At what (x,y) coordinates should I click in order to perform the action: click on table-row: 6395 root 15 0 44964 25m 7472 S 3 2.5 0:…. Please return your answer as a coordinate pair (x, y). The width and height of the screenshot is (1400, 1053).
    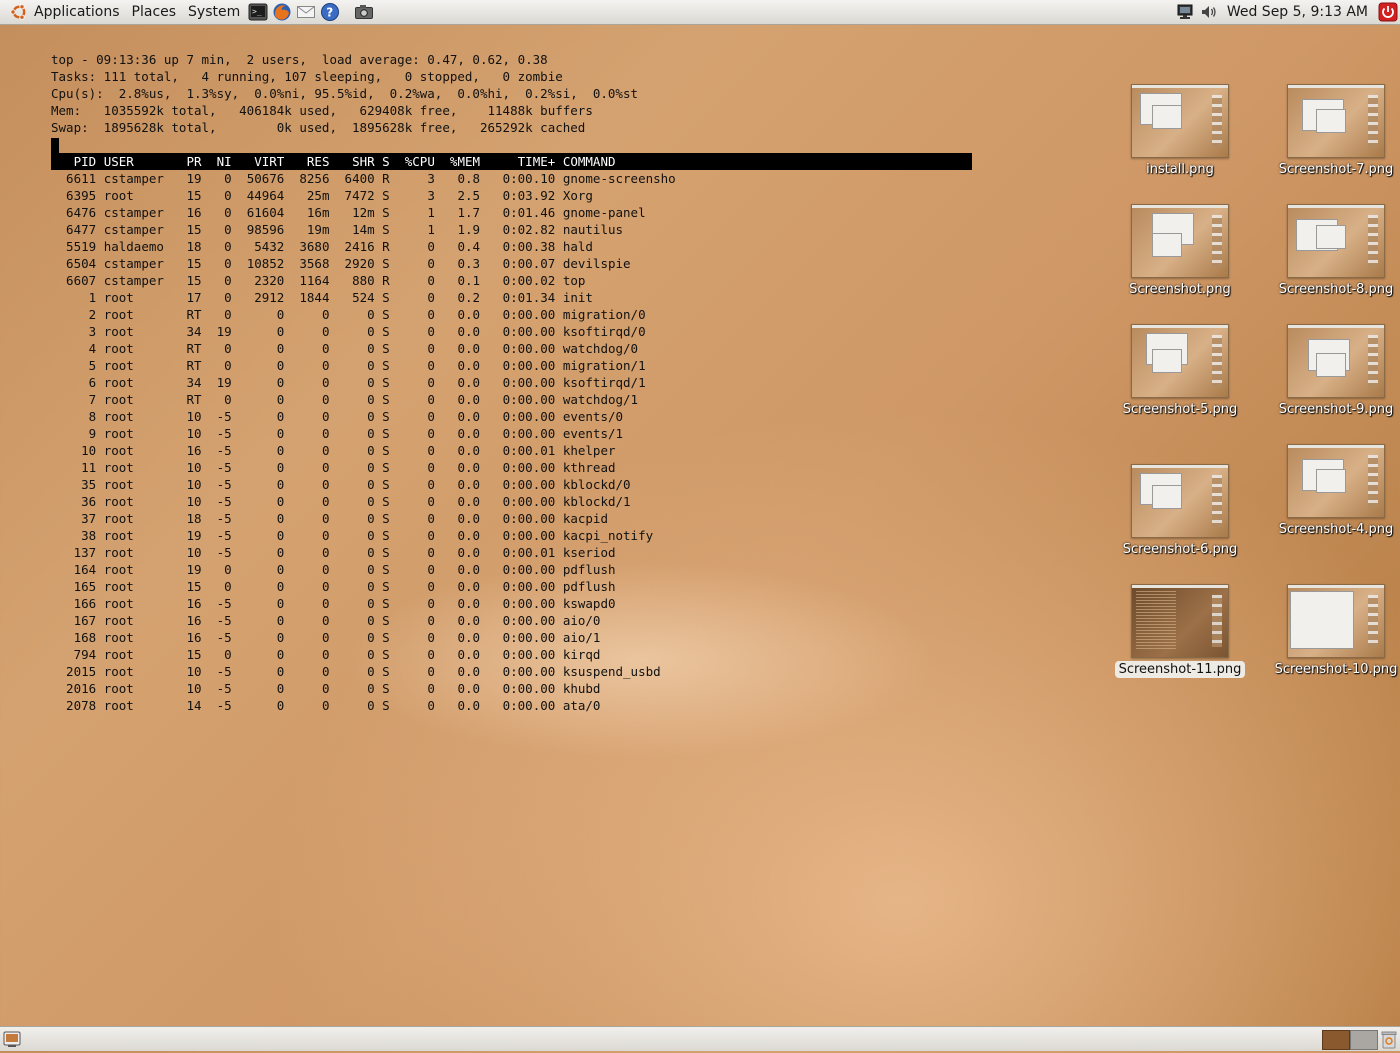
    Looking at the image, I should click on (511, 195).